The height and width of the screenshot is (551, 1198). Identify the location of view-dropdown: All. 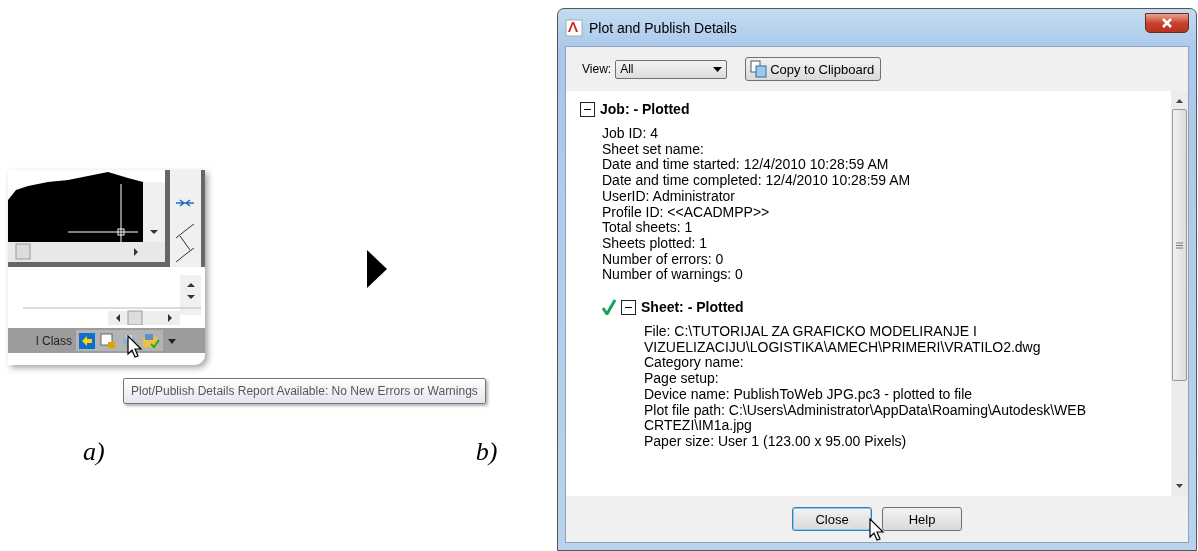
(671, 69).